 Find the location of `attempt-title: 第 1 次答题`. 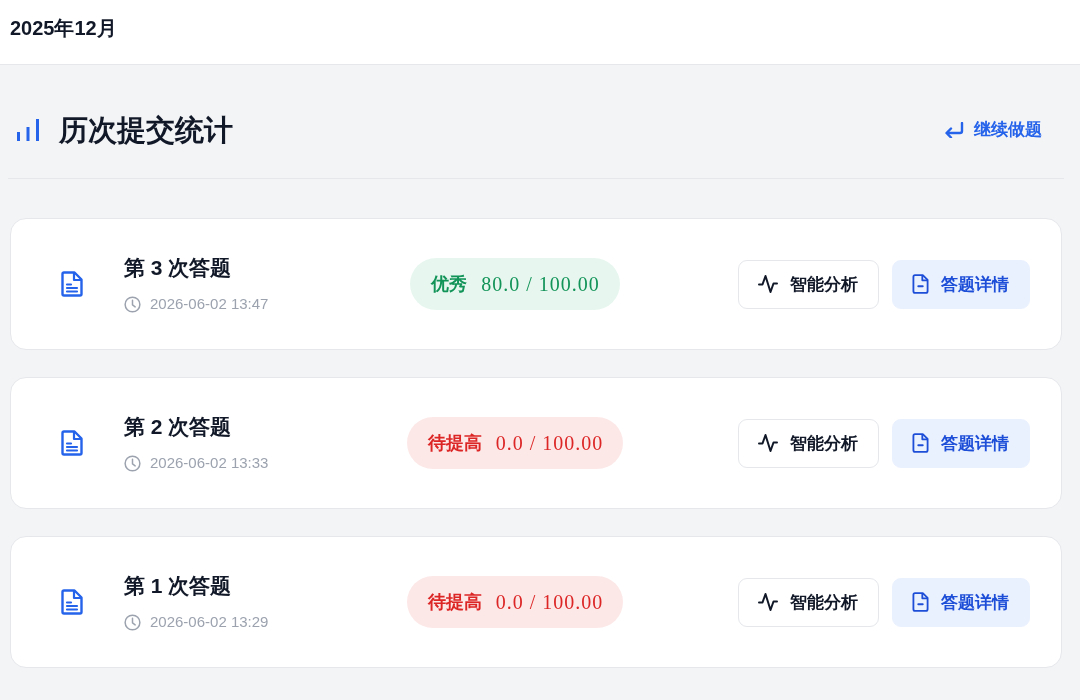

attempt-title: 第 1 次答题 is located at coordinates (178, 586).